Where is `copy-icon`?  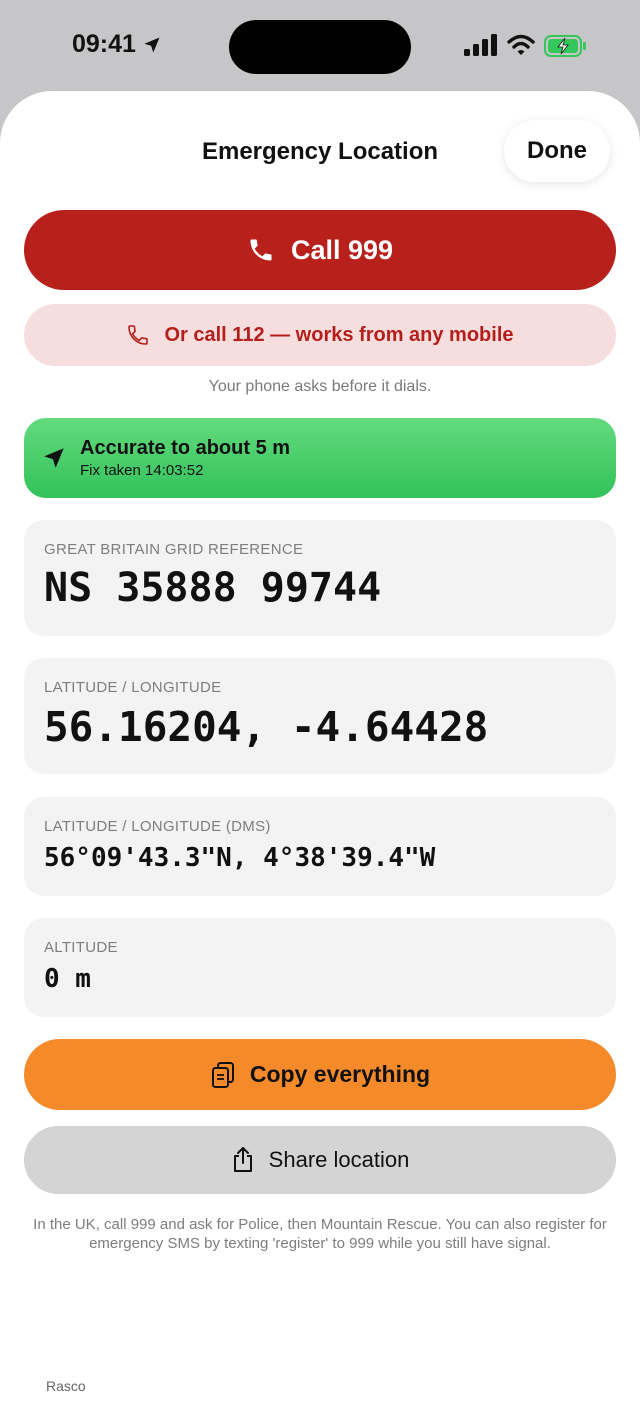
copy-icon is located at coordinates (223, 1075).